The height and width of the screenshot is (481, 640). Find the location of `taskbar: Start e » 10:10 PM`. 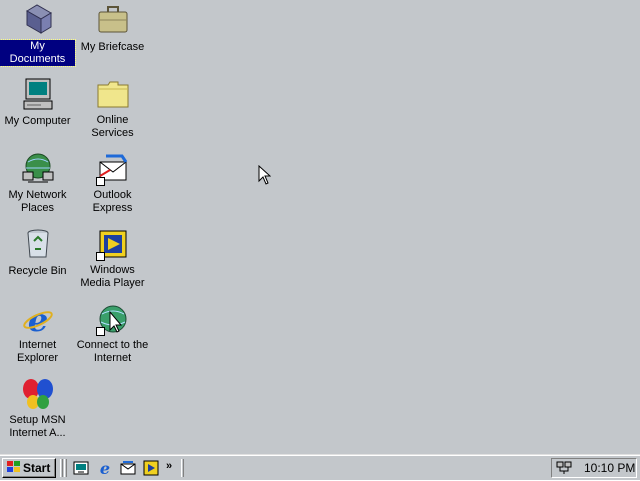

taskbar: Start e » 10:10 PM is located at coordinates (320, 467).